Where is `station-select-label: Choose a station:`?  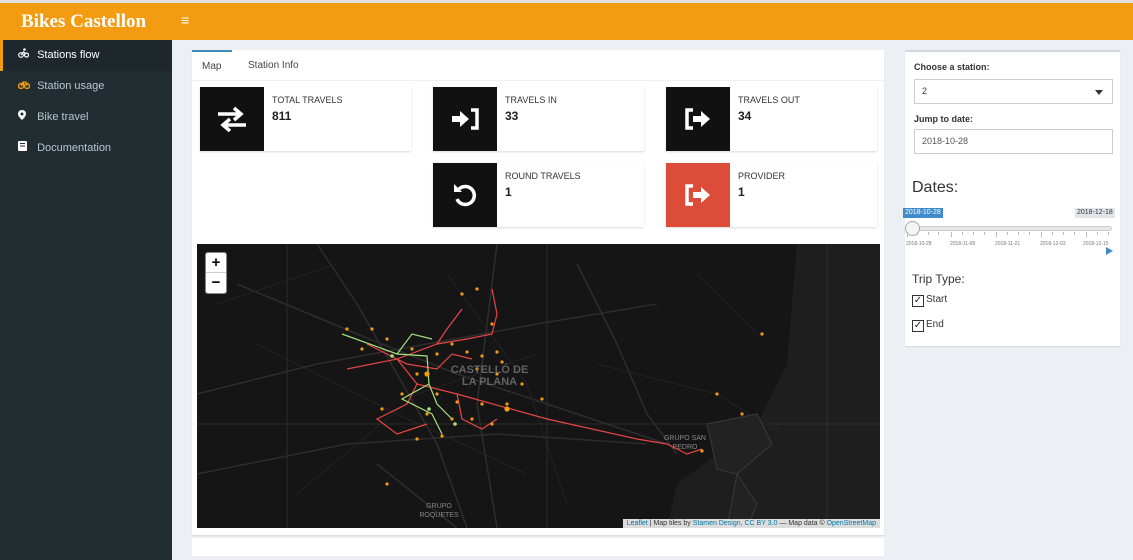 station-select-label: Choose a station: is located at coordinates (952, 67).